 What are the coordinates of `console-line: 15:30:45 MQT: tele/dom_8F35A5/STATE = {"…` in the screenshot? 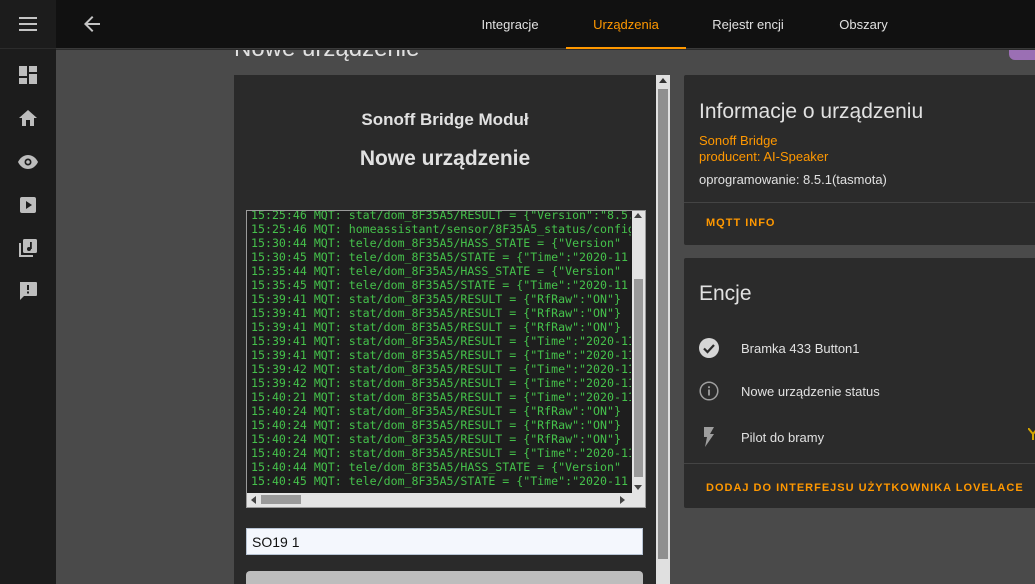 It's located at (439, 257).